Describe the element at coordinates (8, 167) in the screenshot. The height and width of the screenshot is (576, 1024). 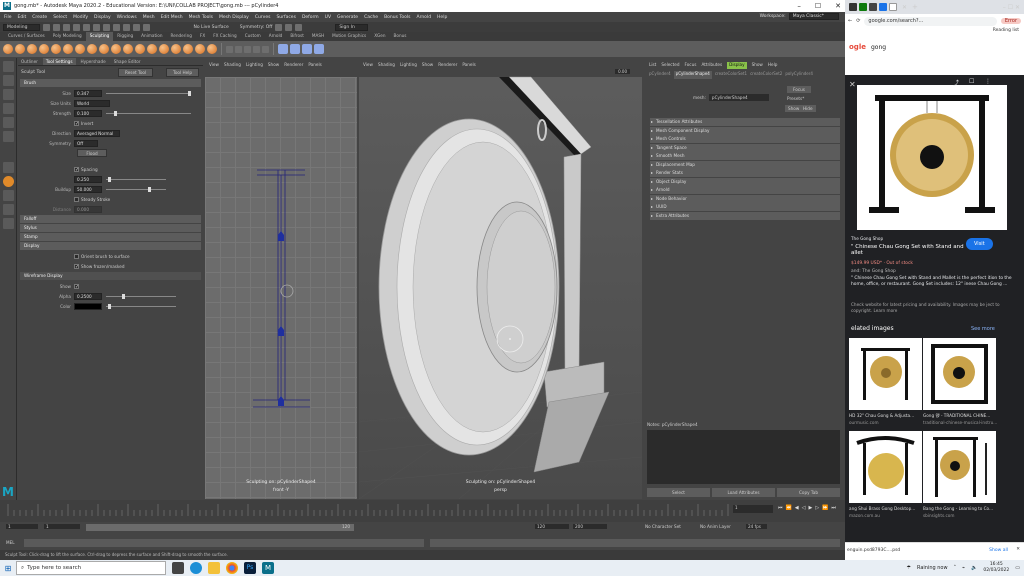
I see `single-view-icon` at that location.